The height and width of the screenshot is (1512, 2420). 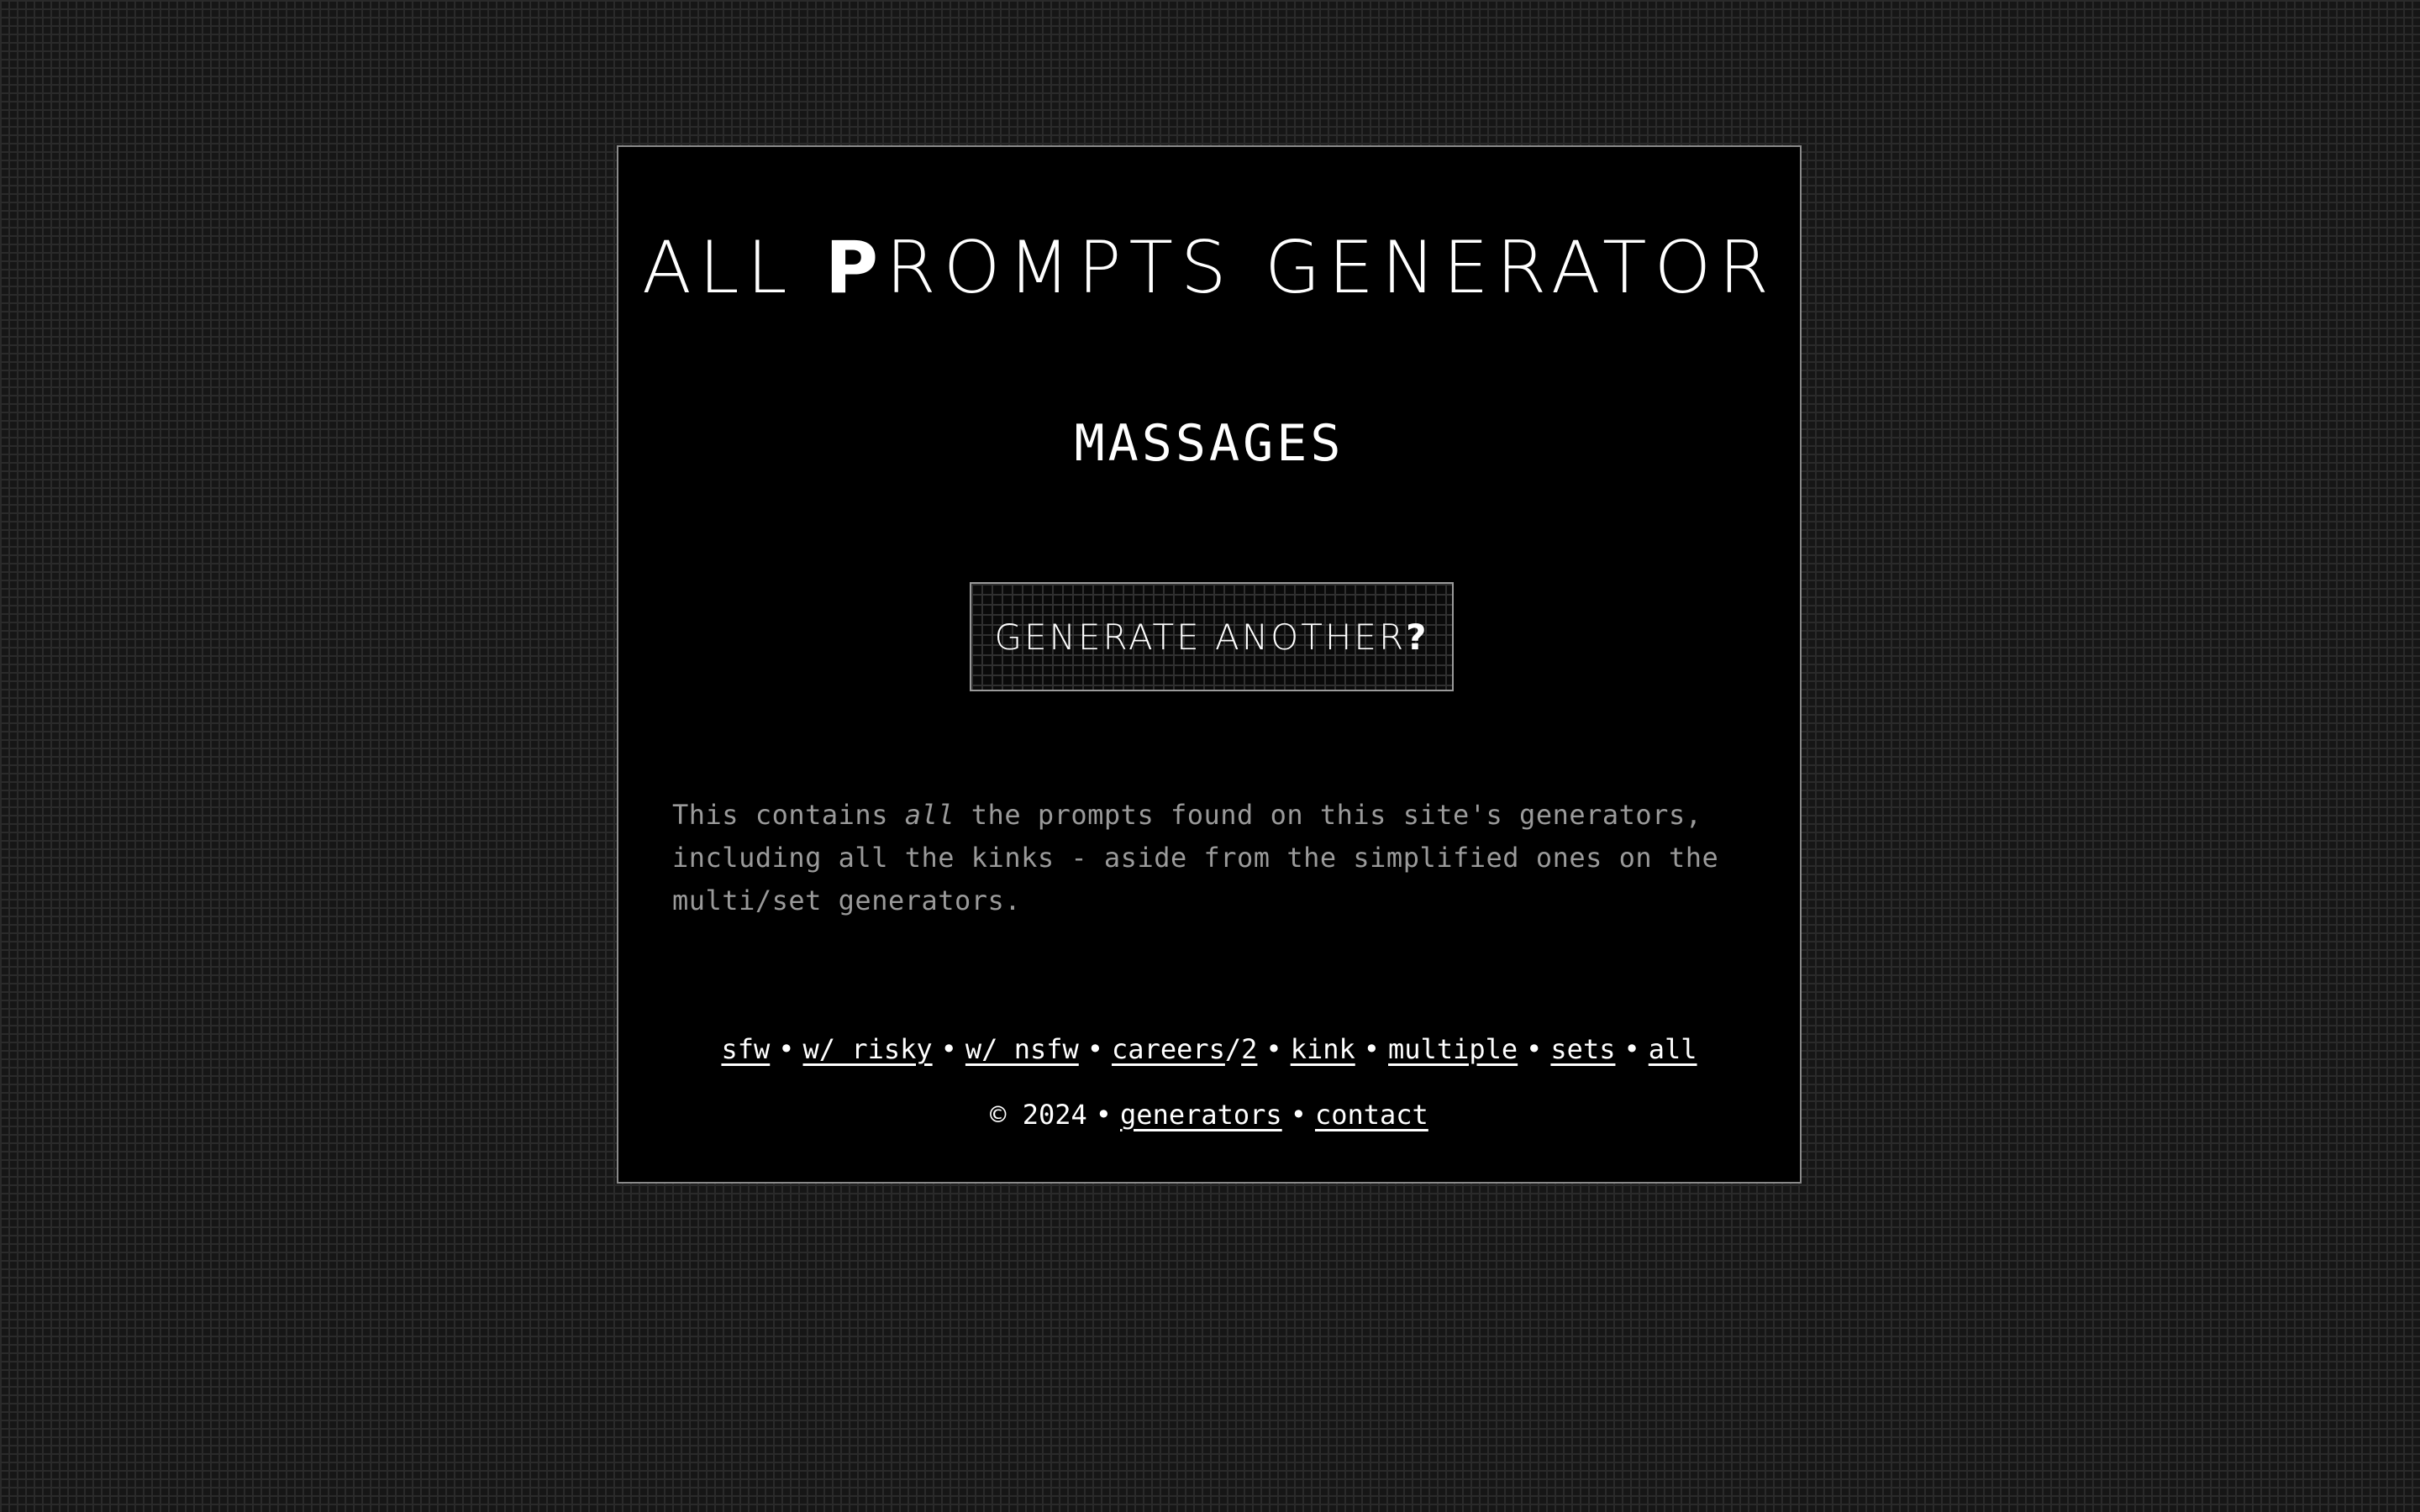 I want to click on title-heavy-letter: P, so click(x=855, y=268).